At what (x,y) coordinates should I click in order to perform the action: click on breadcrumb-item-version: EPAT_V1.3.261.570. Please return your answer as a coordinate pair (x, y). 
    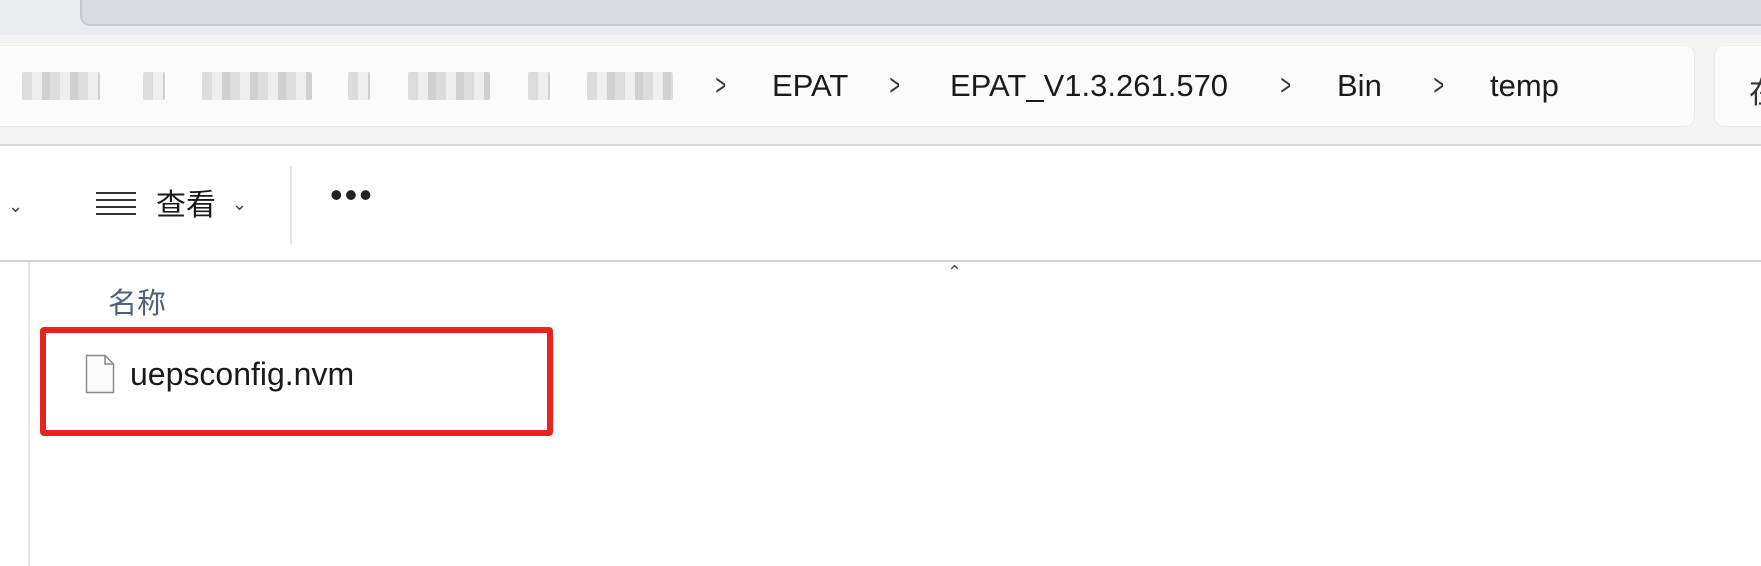
    Looking at the image, I should click on (1089, 86).